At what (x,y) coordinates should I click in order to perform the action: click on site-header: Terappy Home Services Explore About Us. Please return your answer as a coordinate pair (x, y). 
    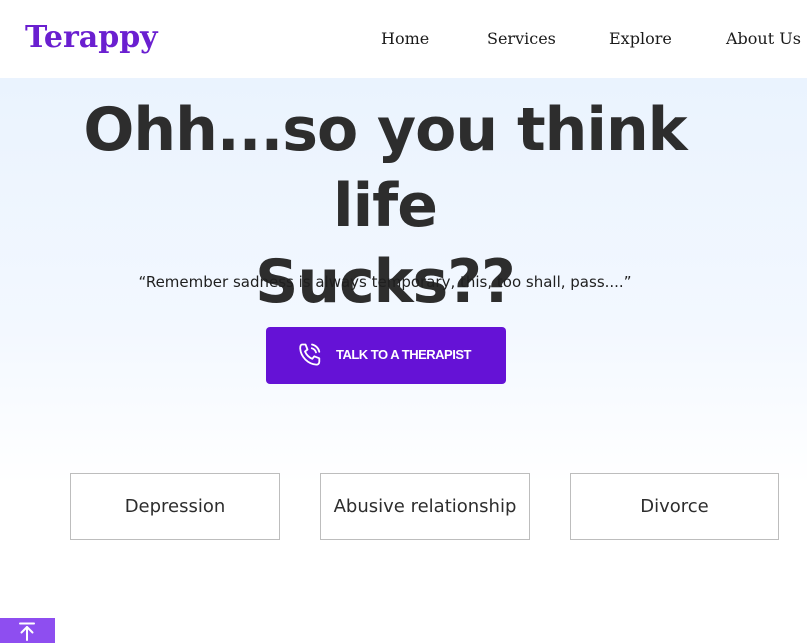
    Looking at the image, I should click on (403, 39).